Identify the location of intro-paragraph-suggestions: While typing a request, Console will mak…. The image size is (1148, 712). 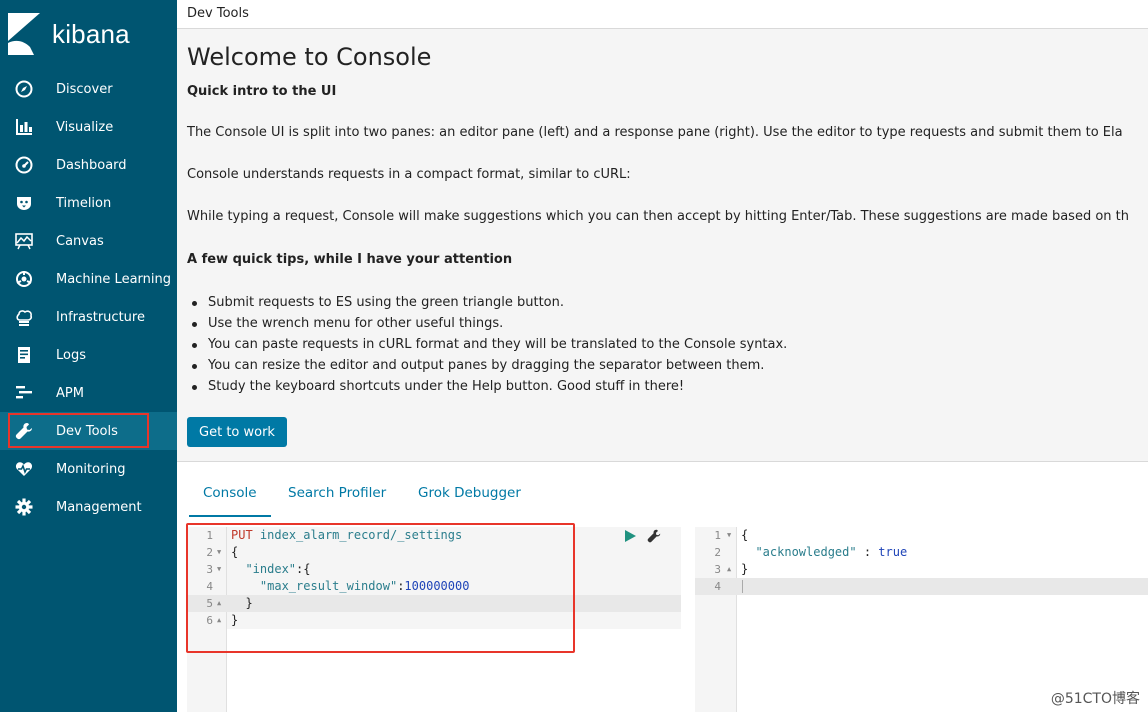
(658, 216).